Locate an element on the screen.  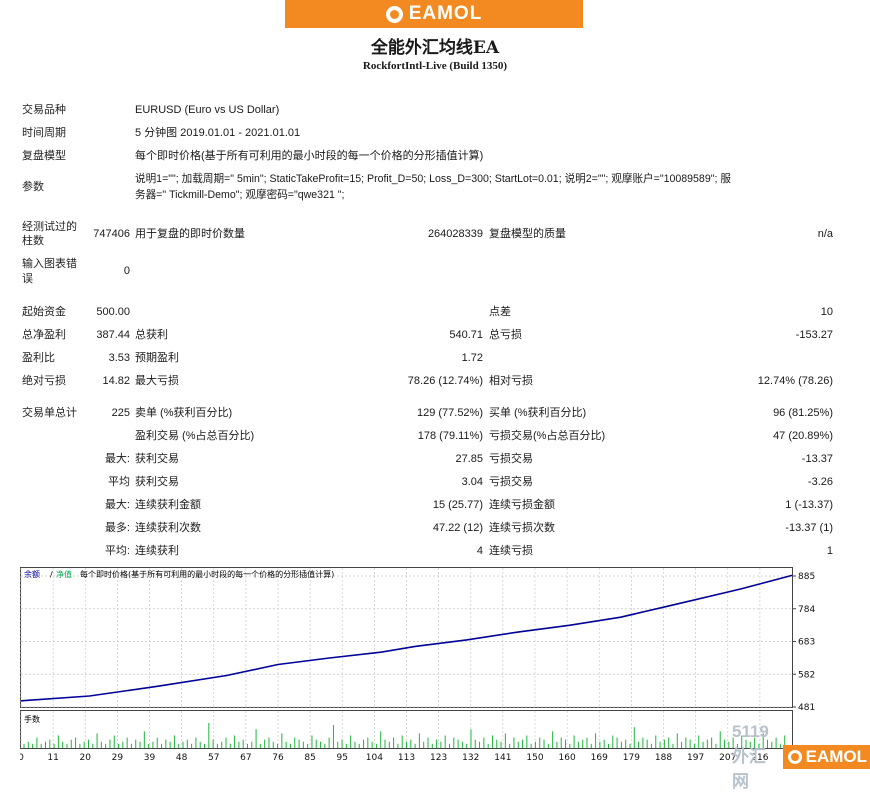
profit-trades-value: 178 (79.11%) is located at coordinates (450, 436).